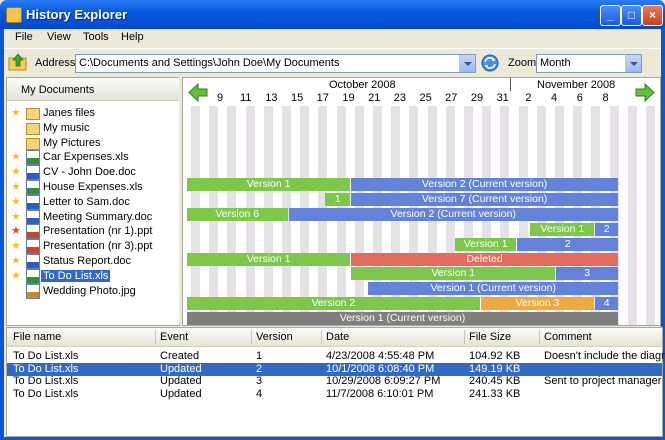 Image resolution: width=665 pixels, height=440 pixels. Describe the element at coordinates (87, 261) in the screenshot. I see `tree-item-label: Status Report.doc` at that location.